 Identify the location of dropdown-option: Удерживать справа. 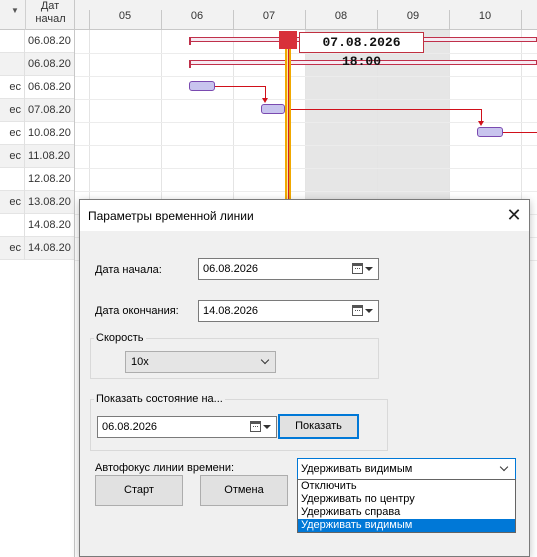
(406, 512).